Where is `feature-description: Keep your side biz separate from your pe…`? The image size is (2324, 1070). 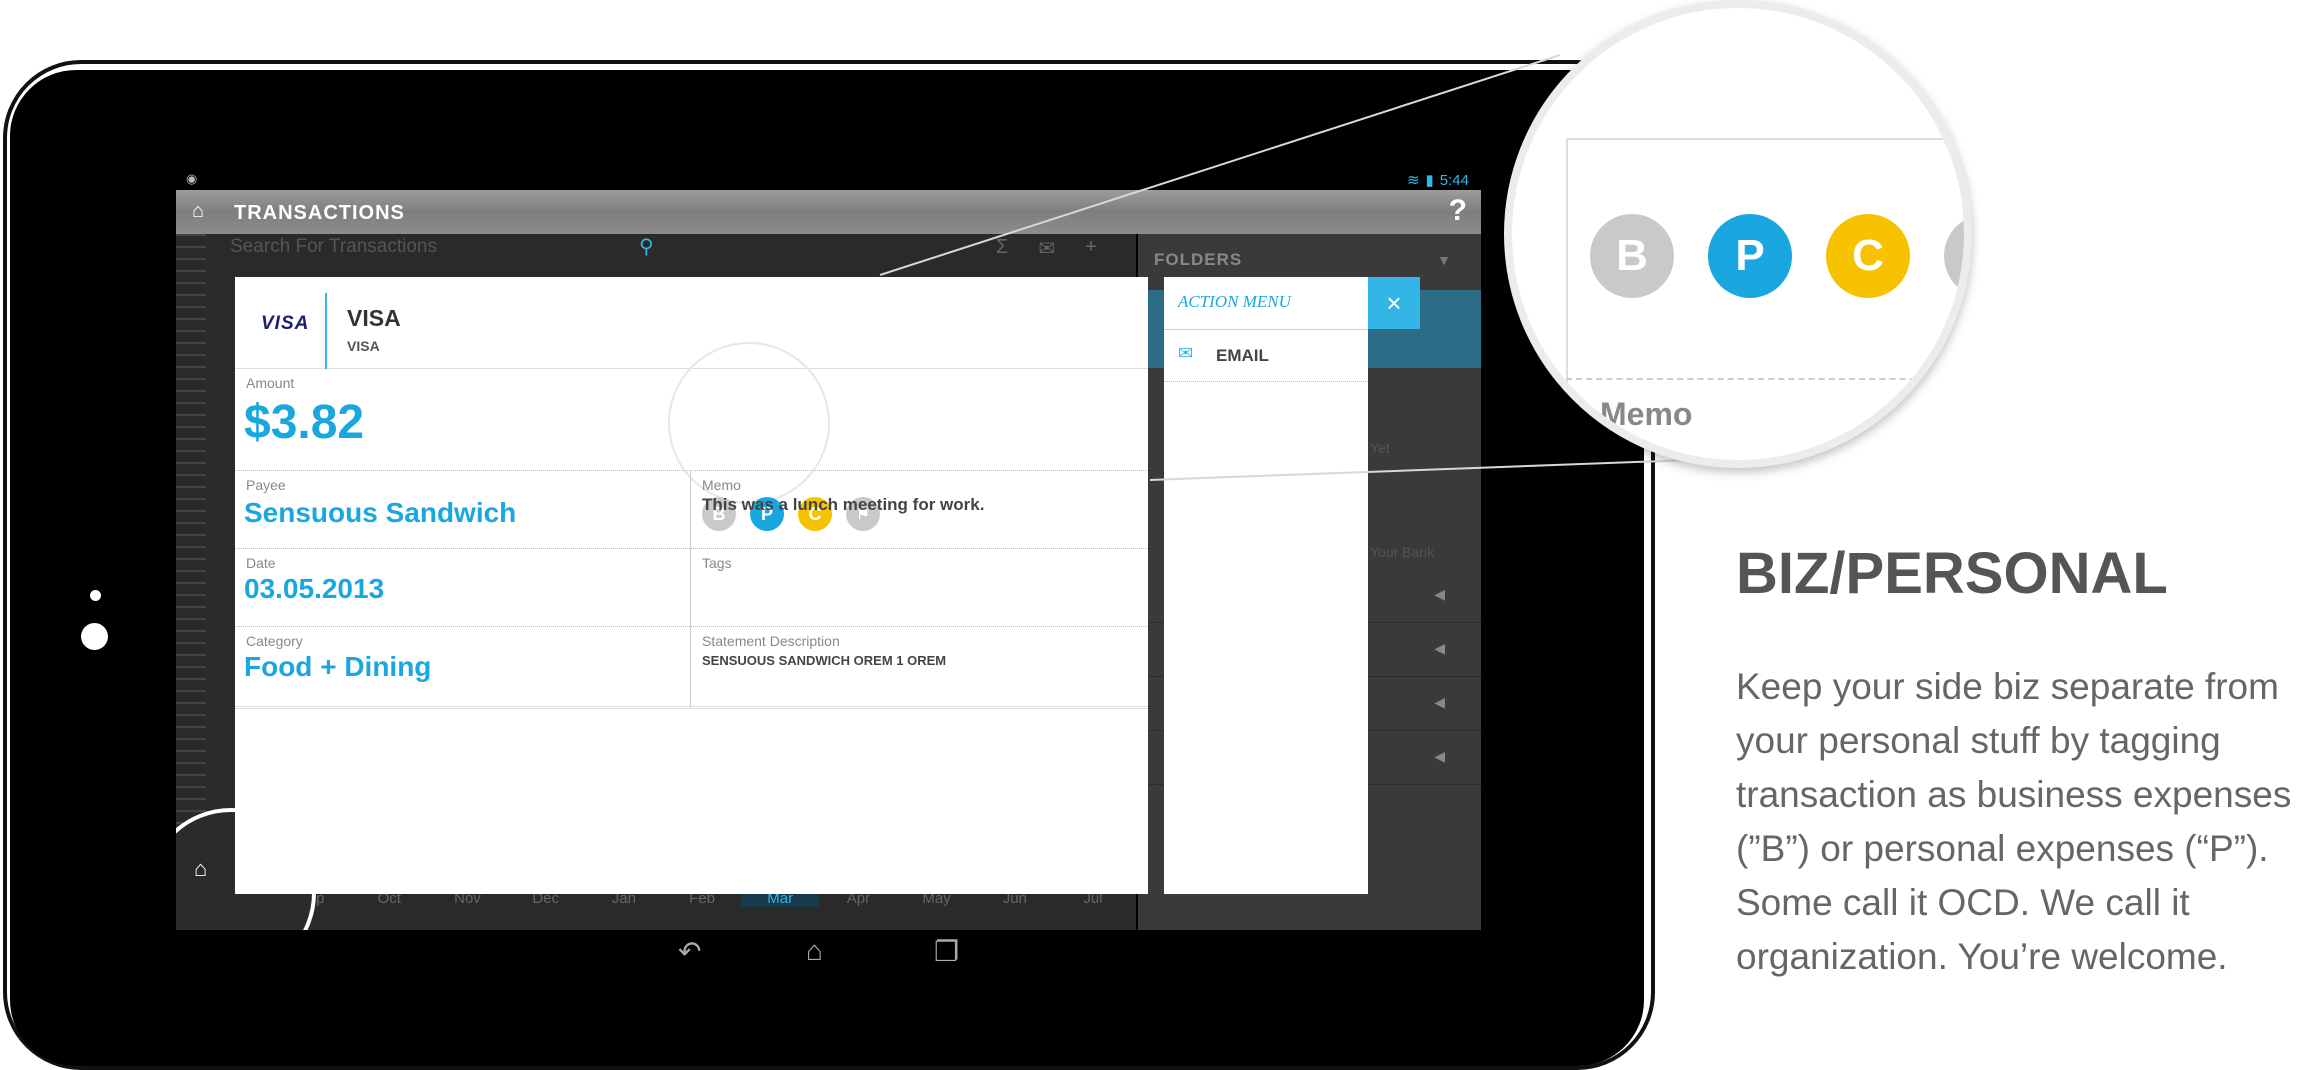
feature-description: Keep your side biz separate from your pe… is located at coordinates (2014, 821).